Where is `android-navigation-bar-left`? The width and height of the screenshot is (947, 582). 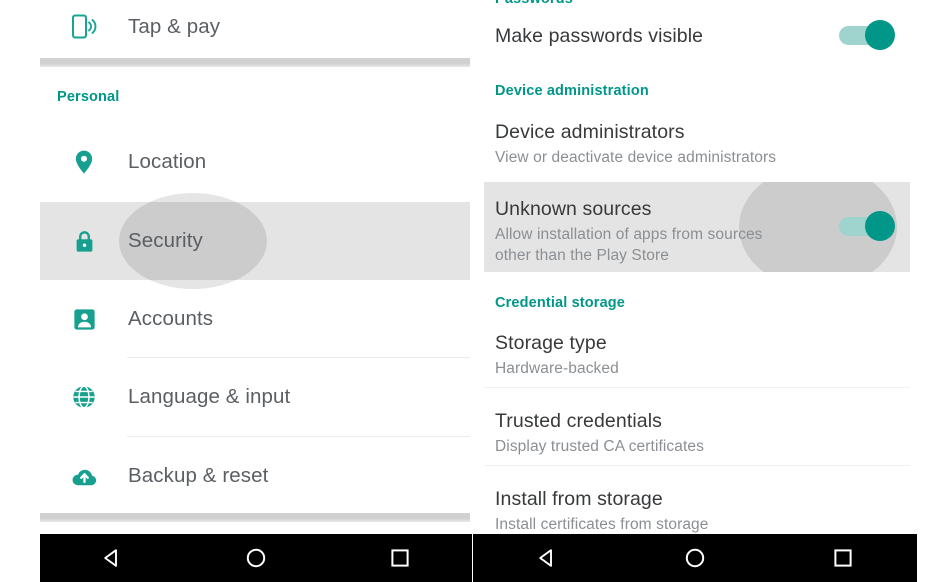 android-navigation-bar-left is located at coordinates (256, 558).